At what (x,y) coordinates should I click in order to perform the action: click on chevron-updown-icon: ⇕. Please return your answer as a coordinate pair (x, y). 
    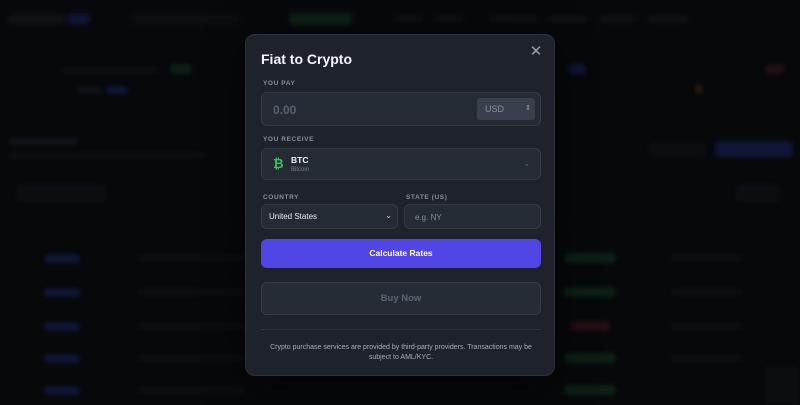
    Looking at the image, I should click on (528, 108).